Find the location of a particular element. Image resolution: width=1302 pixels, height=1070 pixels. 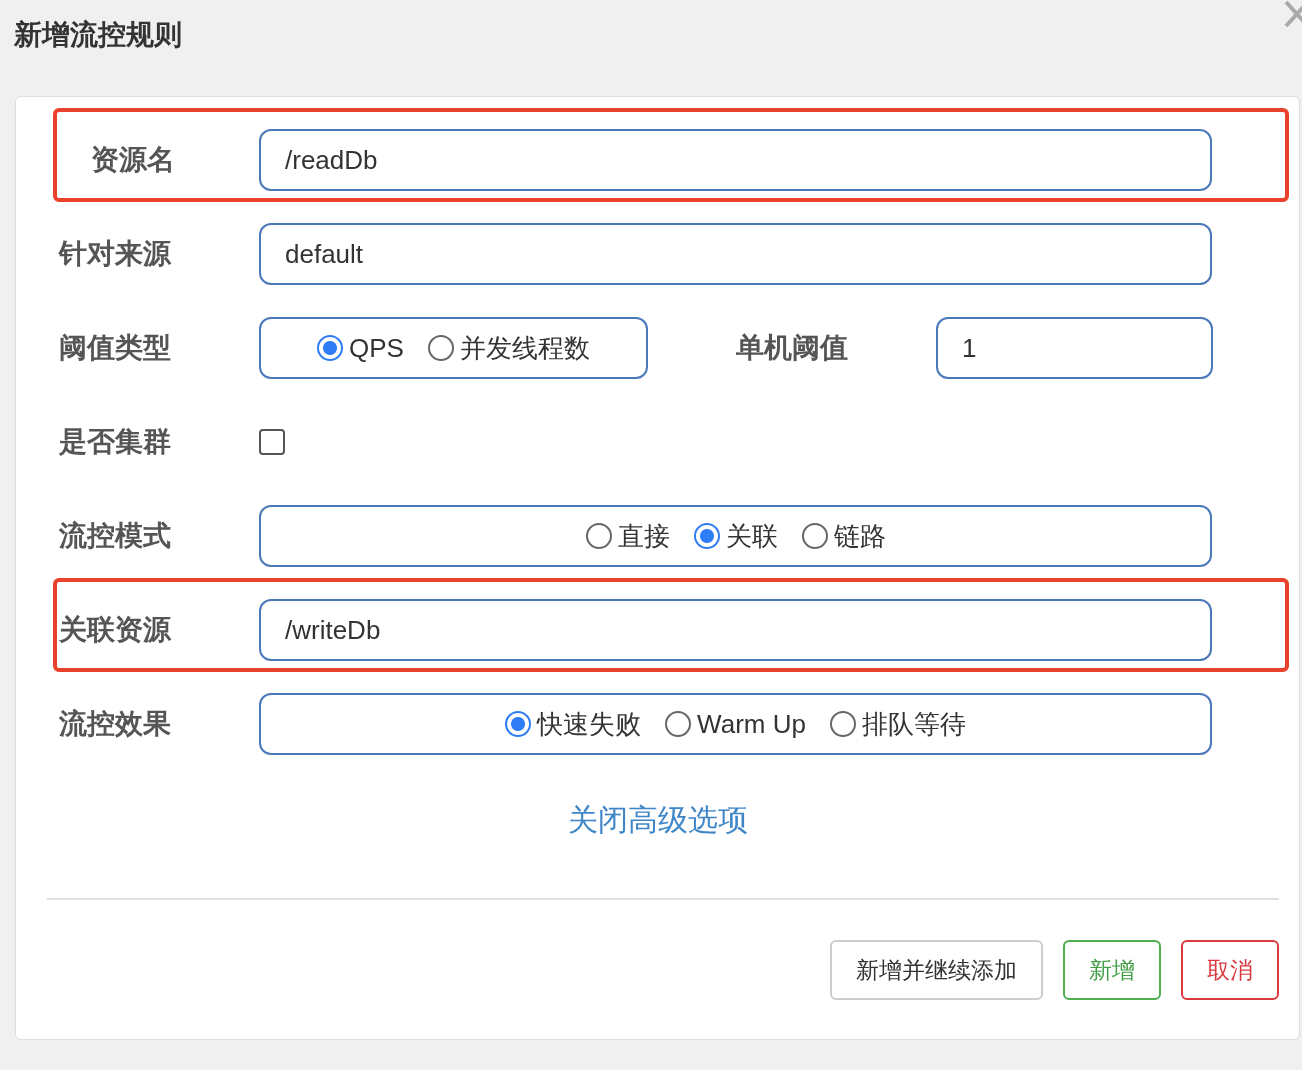

input-field: /writeDb is located at coordinates (735, 630).